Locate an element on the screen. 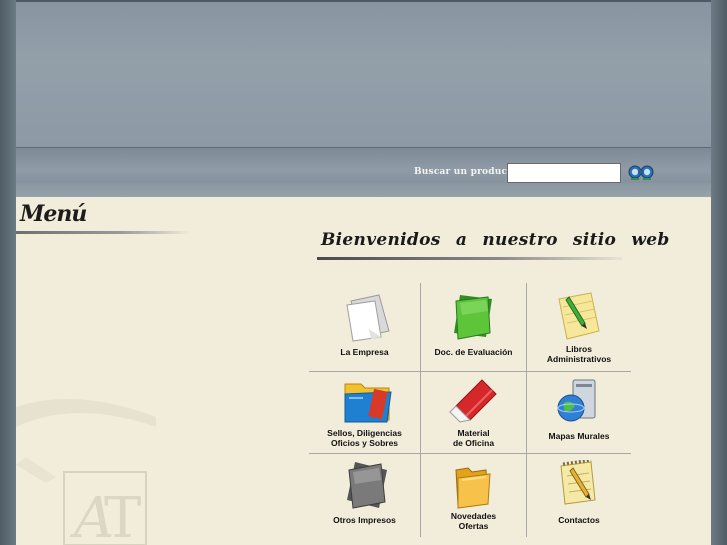 This screenshot has width=727, height=545. section-la-empresa: La Empresa is located at coordinates (364, 327).